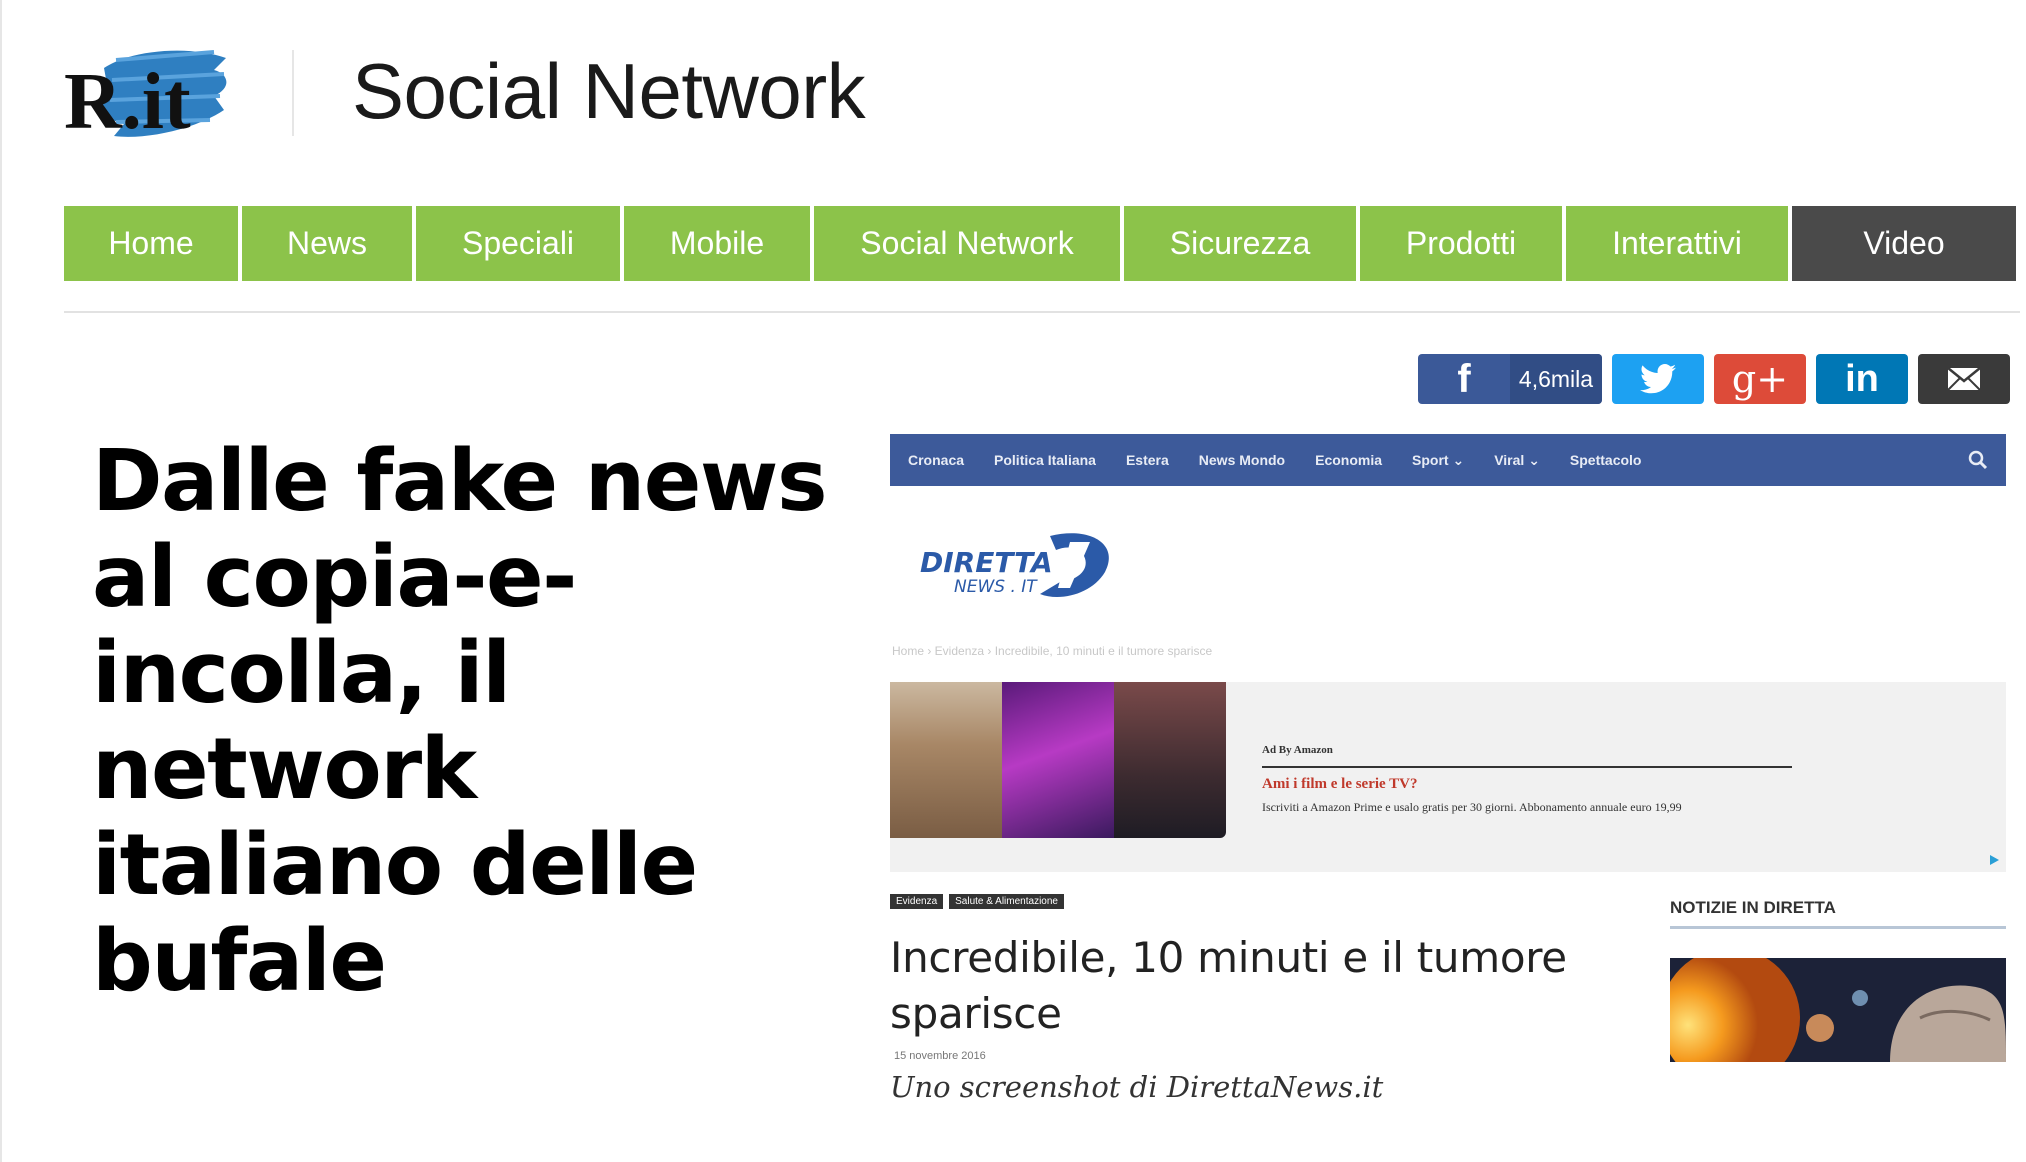 The image size is (2026, 1162). What do you see at coordinates (1045, 460) in the screenshot?
I see `screenshot-nav-item: Politica Italiana` at bounding box center [1045, 460].